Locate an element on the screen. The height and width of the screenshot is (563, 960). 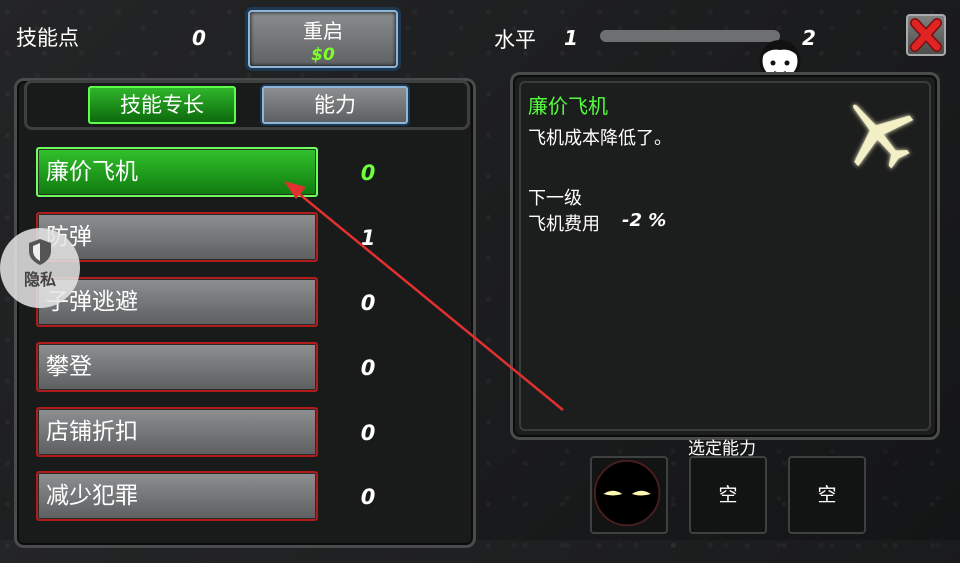
close-button is located at coordinates (926, 35).